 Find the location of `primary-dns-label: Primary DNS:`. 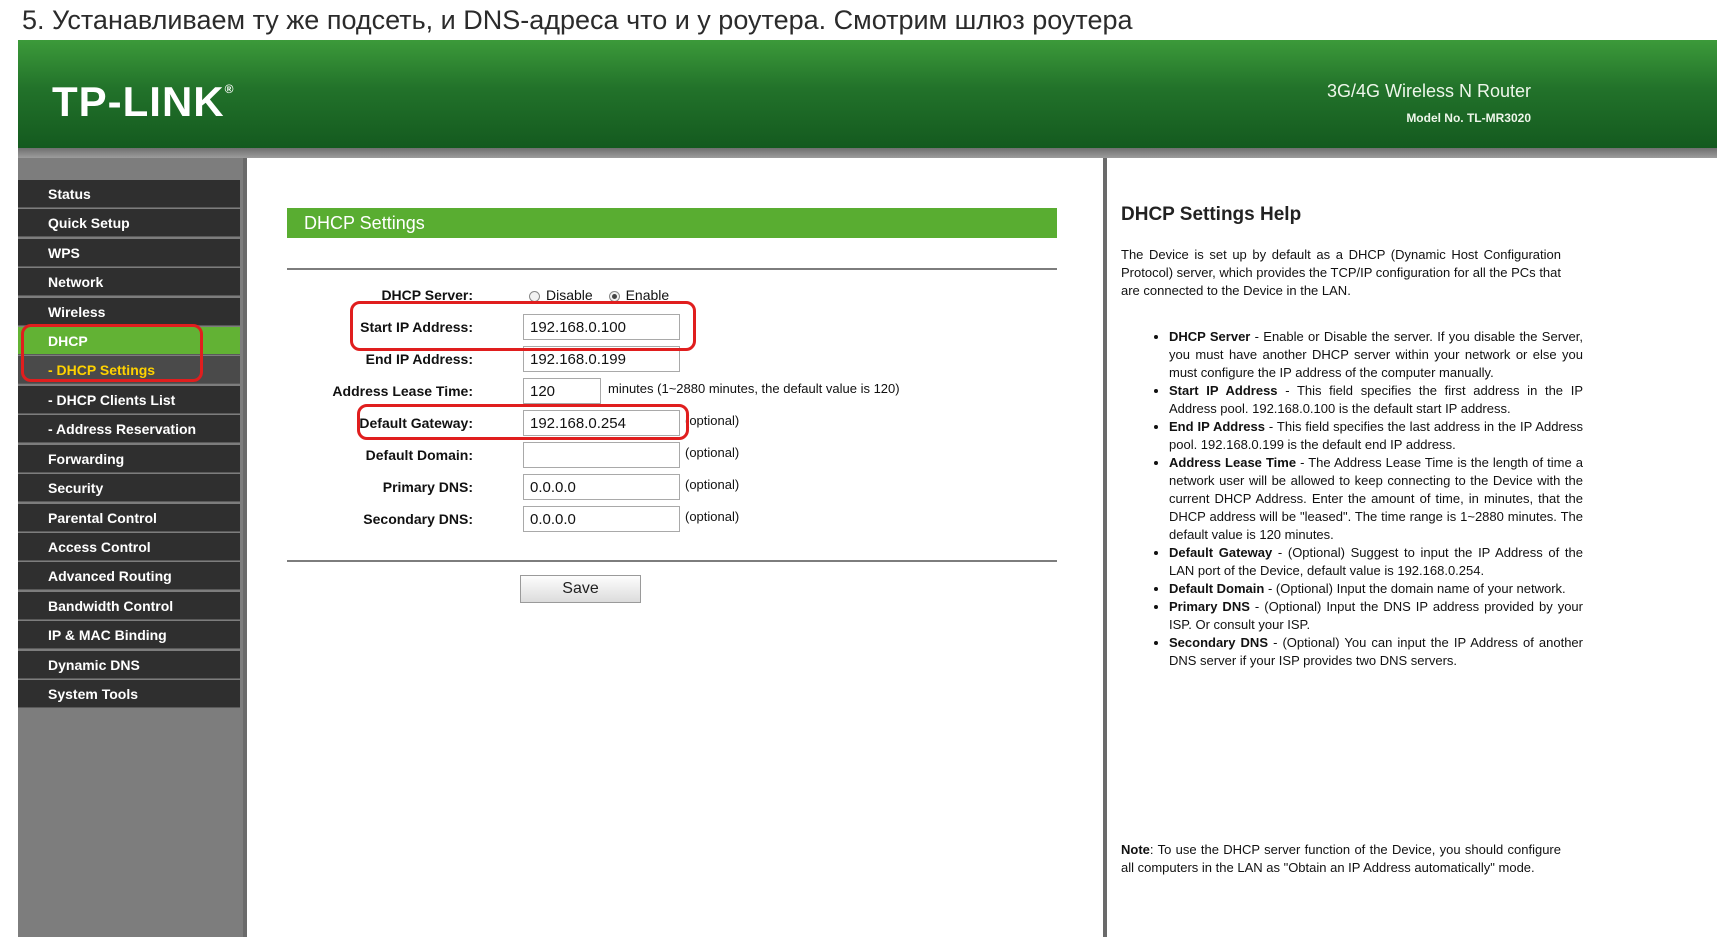

primary-dns-label: Primary DNS: is located at coordinates (427, 487).